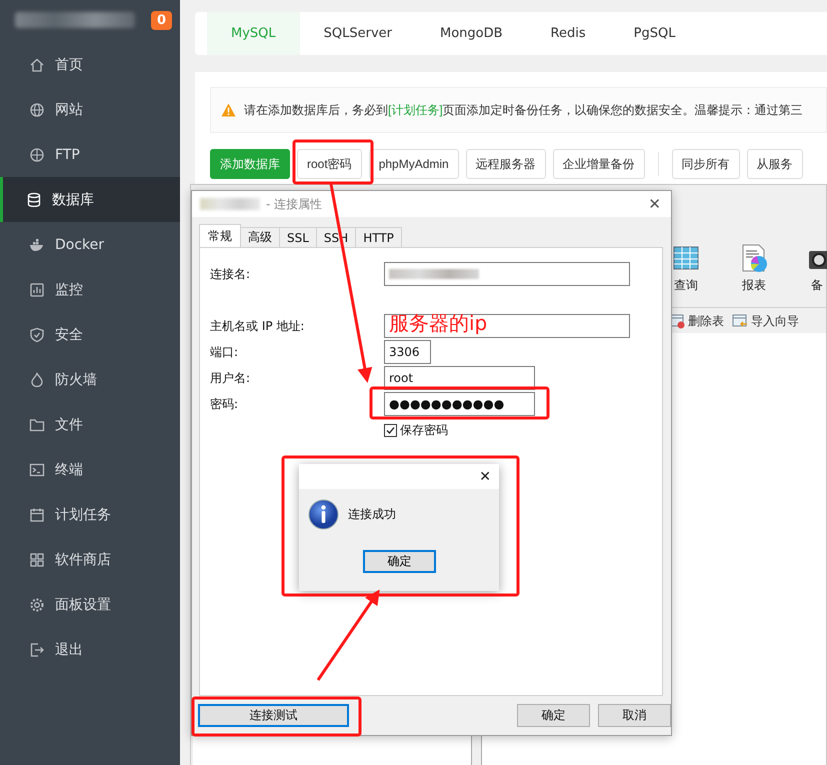 Image resolution: width=827 pixels, height=765 pixels. I want to click on dialog-title: - 连接属性, so click(294, 204).